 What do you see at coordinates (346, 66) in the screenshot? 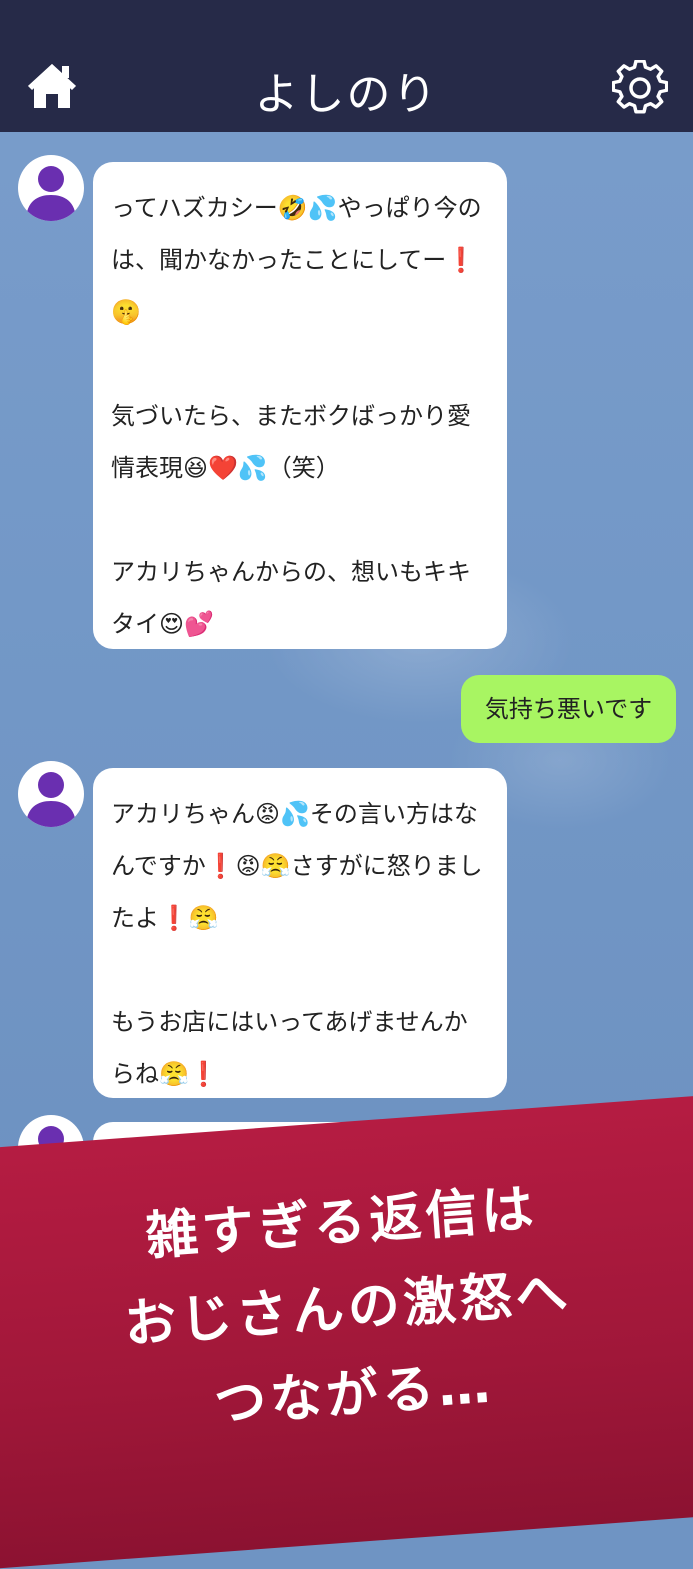
I see `header-bar: よしのり` at bounding box center [346, 66].